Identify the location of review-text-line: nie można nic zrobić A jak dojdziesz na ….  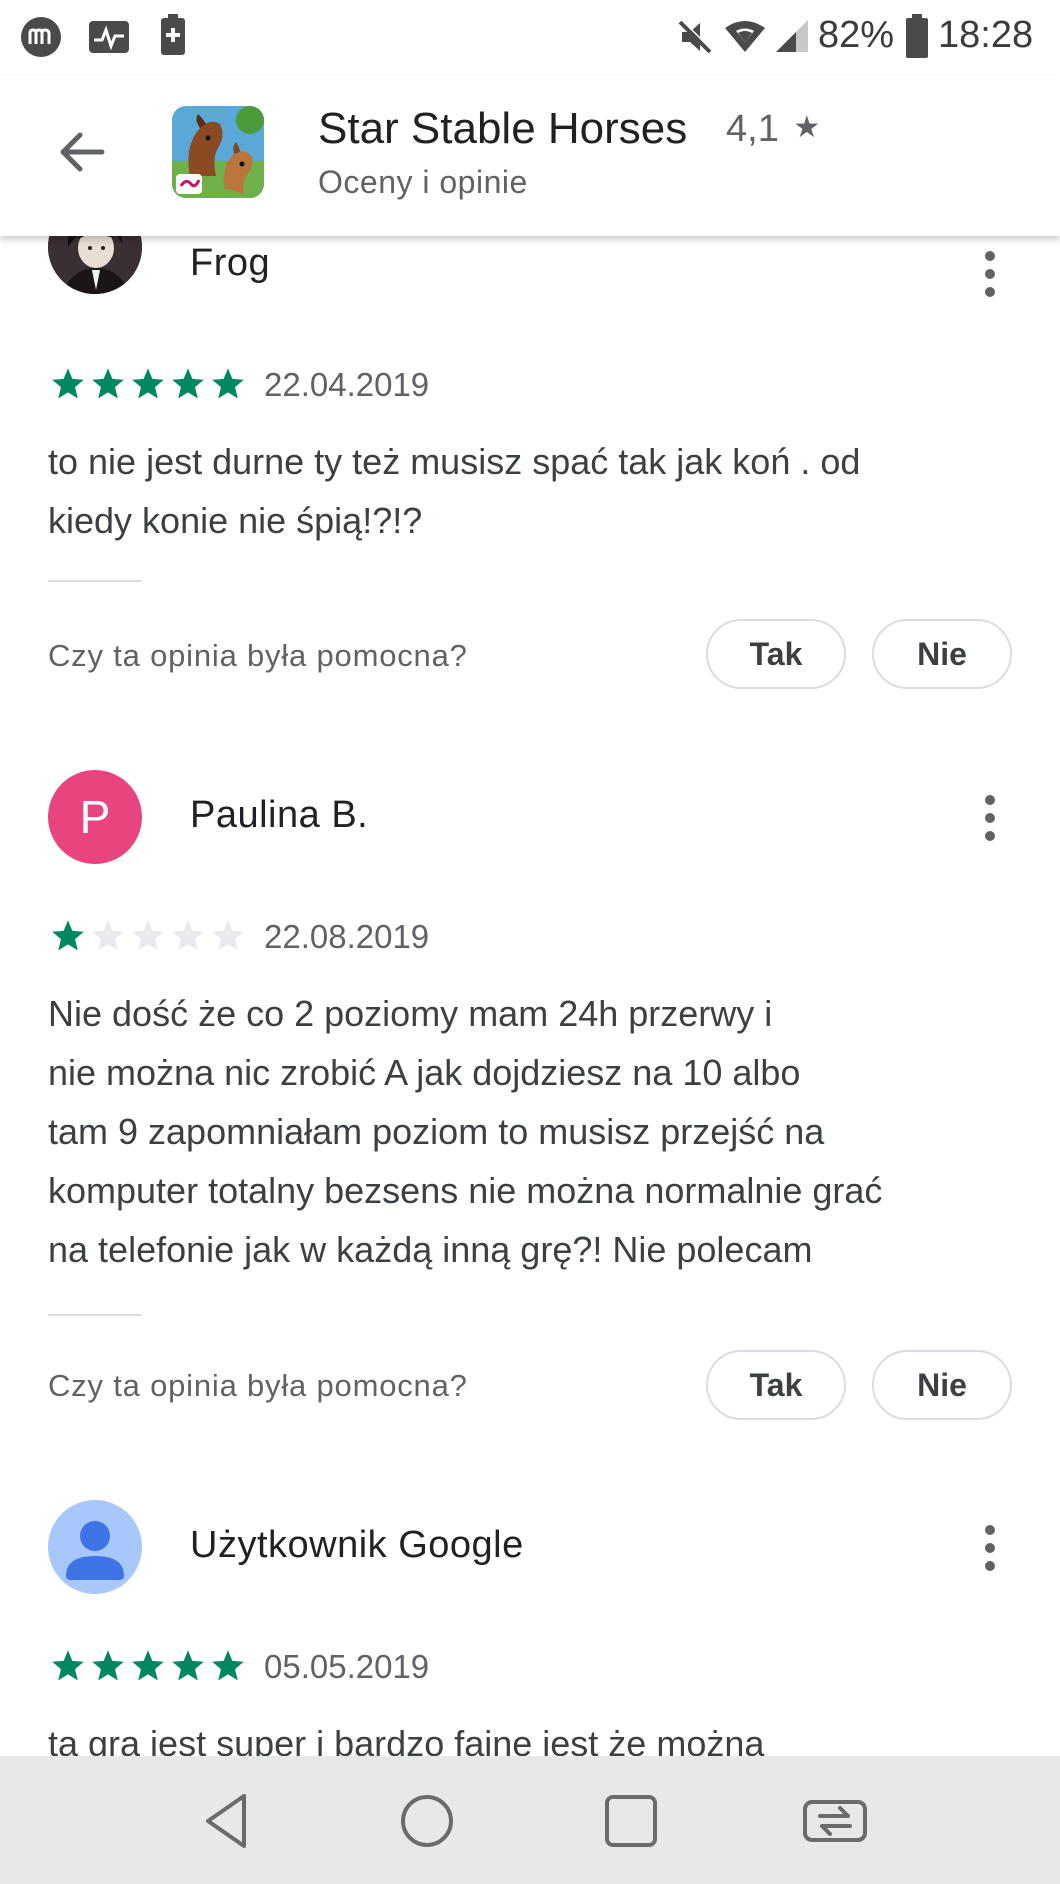
(424, 1072).